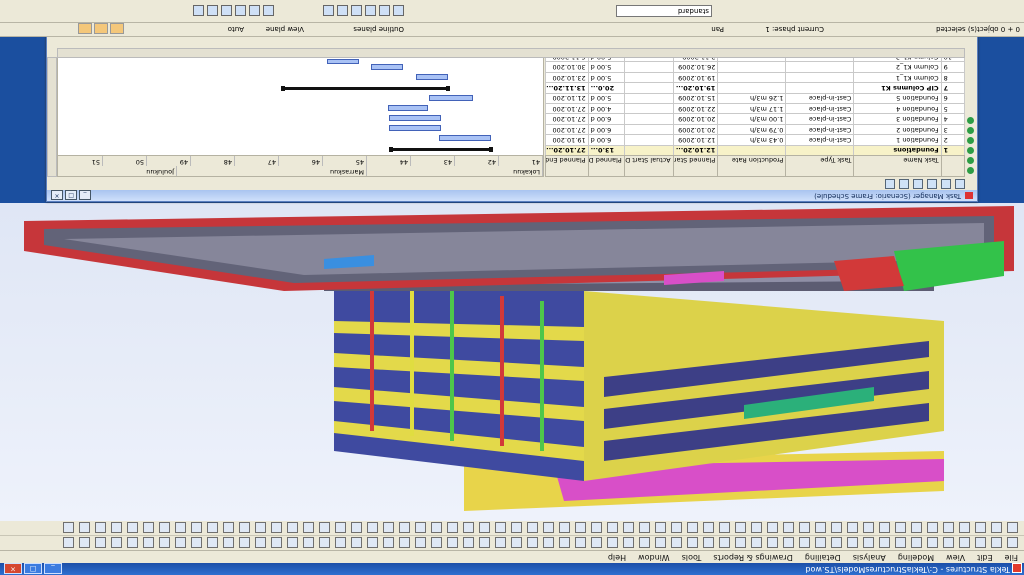 This screenshot has height=575, width=1024. Describe the element at coordinates (511, 53) in the screenshot. I see `task-grid-horizontal-scrollbar` at that location.